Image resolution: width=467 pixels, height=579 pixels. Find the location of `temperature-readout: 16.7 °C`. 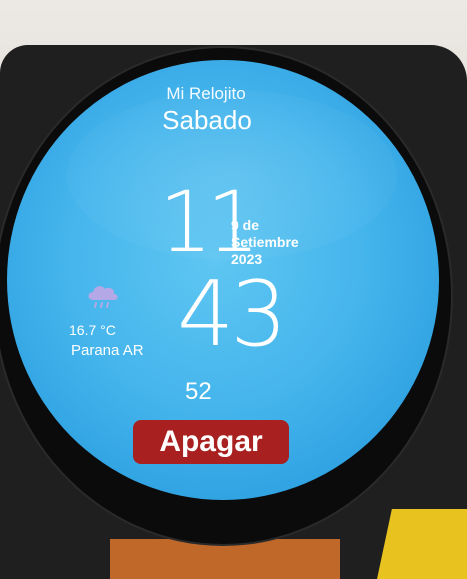

temperature-readout: 16.7 °C is located at coordinates (92, 330).